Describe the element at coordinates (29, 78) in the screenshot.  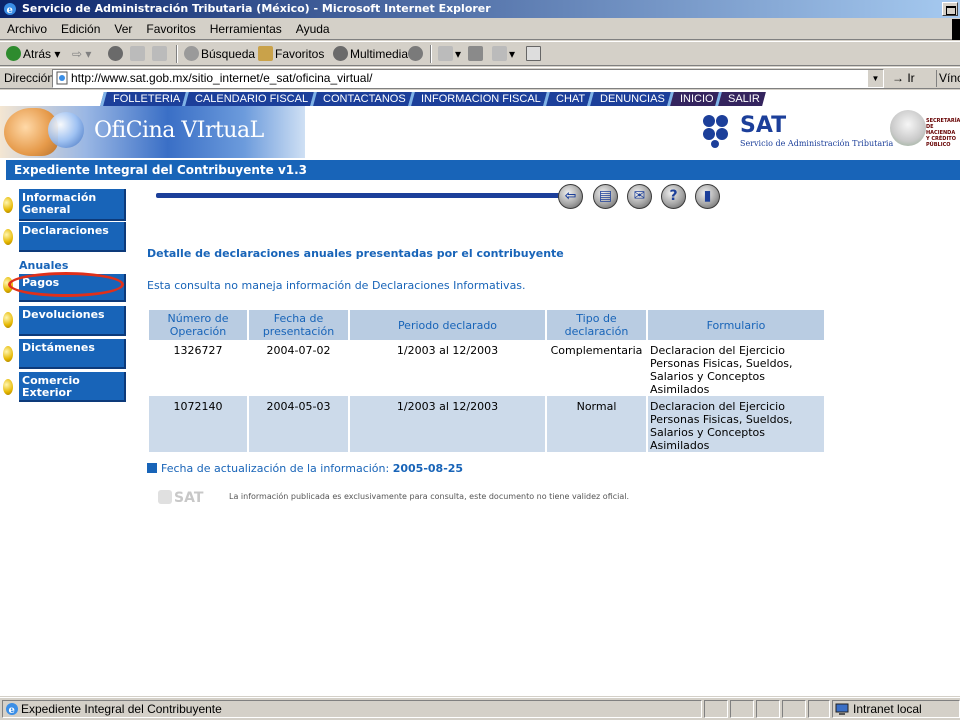
I see `address-label: Dirección` at that location.